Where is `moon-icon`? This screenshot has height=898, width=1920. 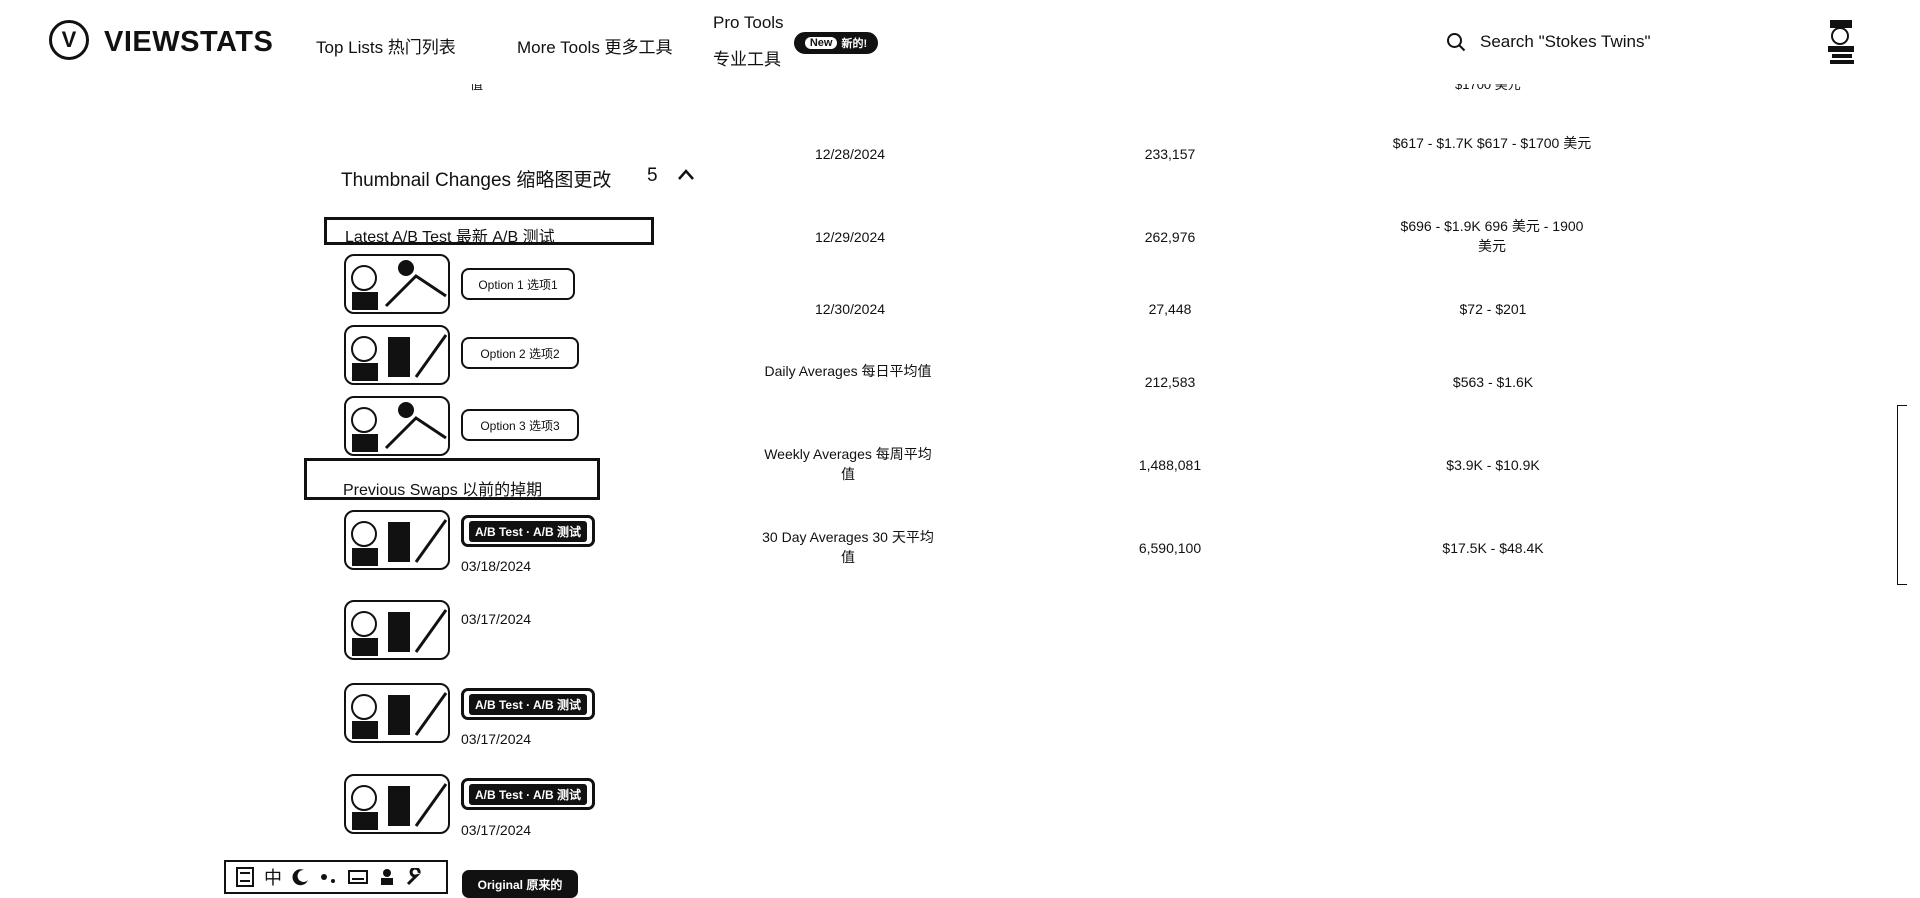 moon-icon is located at coordinates (301, 877).